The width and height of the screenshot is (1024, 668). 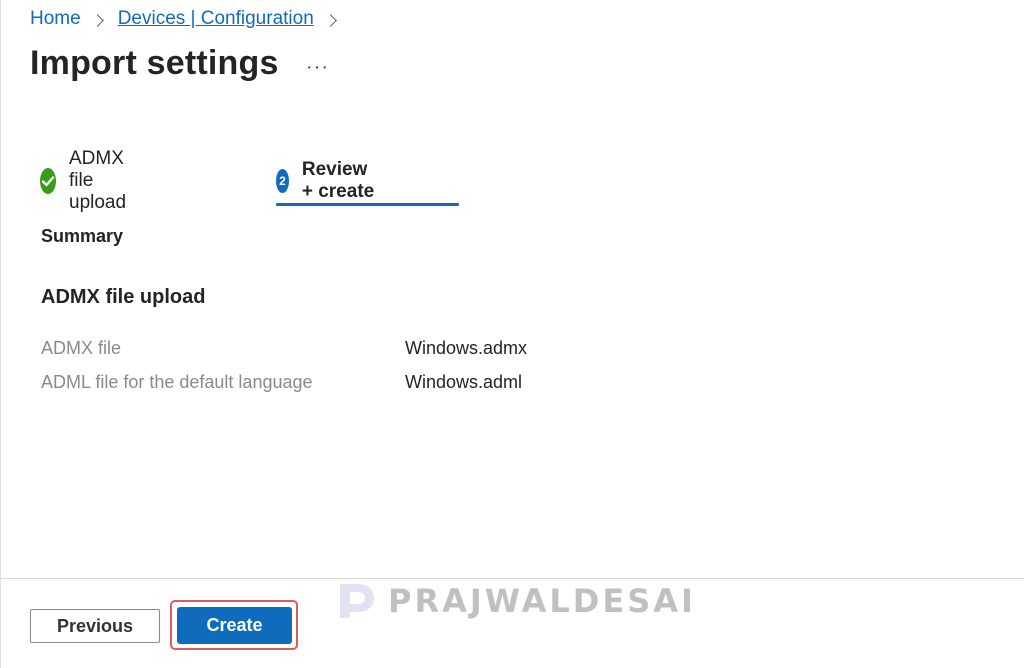 I want to click on section-title: ADMX file upload, so click(x=123, y=297).